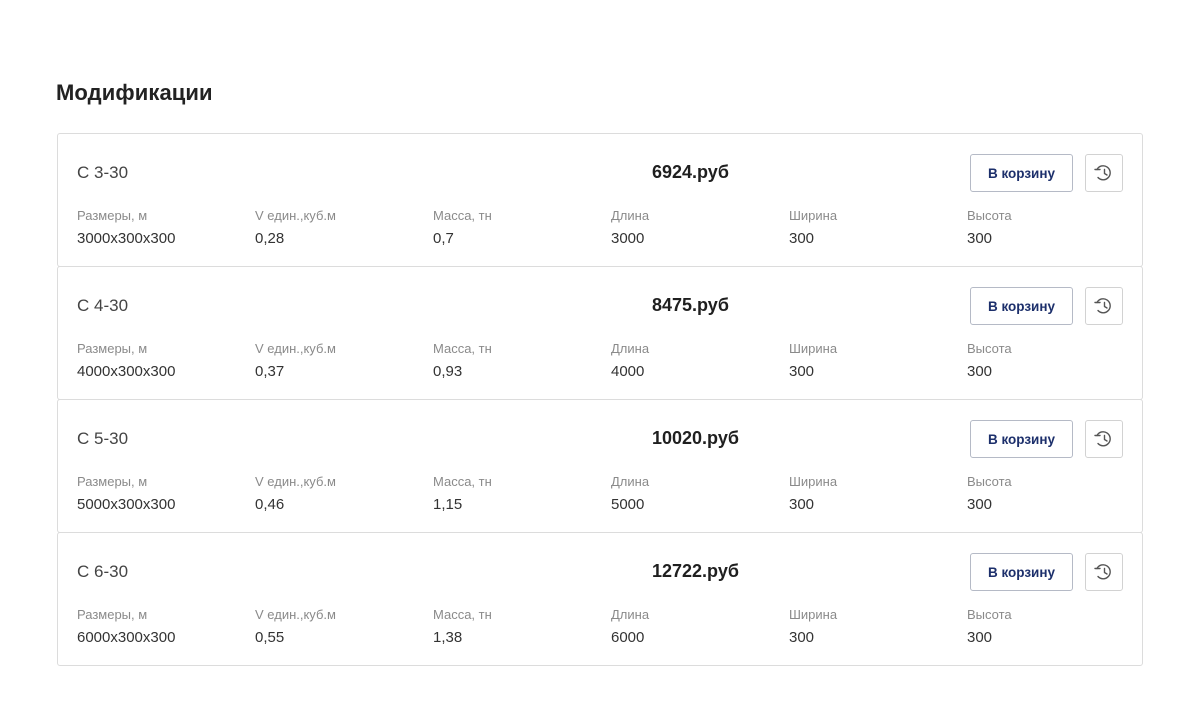 The width and height of the screenshot is (1200, 726). What do you see at coordinates (628, 504) in the screenshot?
I see `spec-value: 5000` at bounding box center [628, 504].